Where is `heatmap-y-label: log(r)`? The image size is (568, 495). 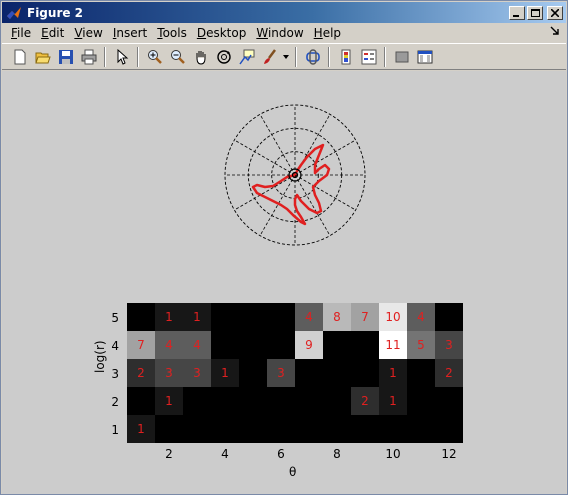 heatmap-y-label: log(r) is located at coordinates (100, 356).